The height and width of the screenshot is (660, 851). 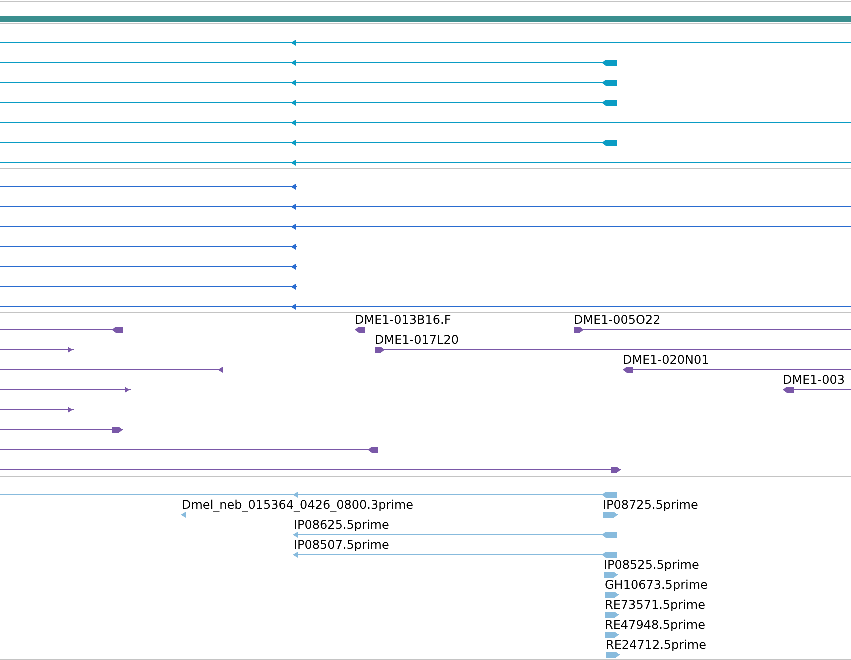 What do you see at coordinates (403, 320) in the screenshot?
I see `feature-label: DME1-013B16.F` at bounding box center [403, 320].